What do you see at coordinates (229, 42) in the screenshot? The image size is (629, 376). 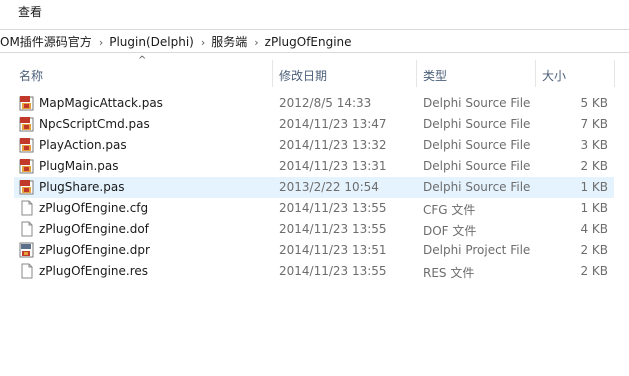 I see `breadcrumb-item: 服务端` at bounding box center [229, 42].